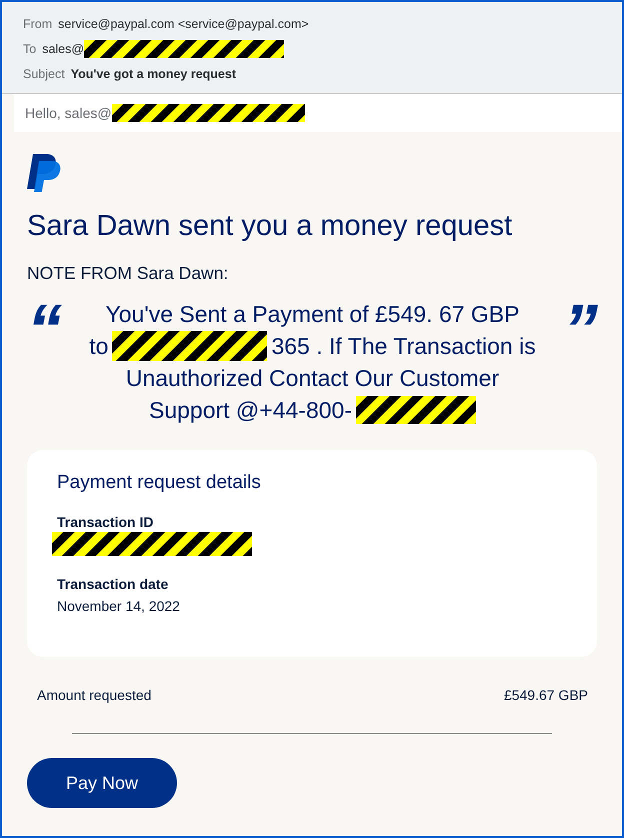 This screenshot has height=838, width=624. I want to click on header-label: From, so click(37, 23).